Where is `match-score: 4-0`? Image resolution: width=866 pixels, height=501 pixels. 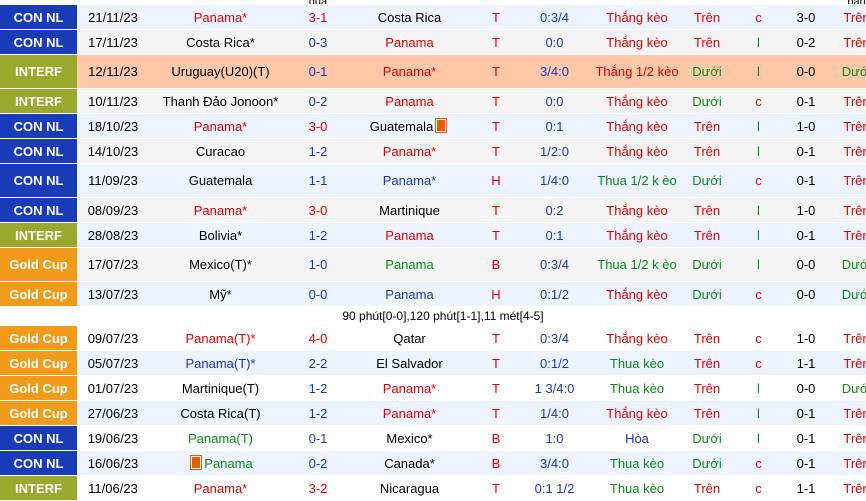
match-score: 4-0 is located at coordinates (318, 338).